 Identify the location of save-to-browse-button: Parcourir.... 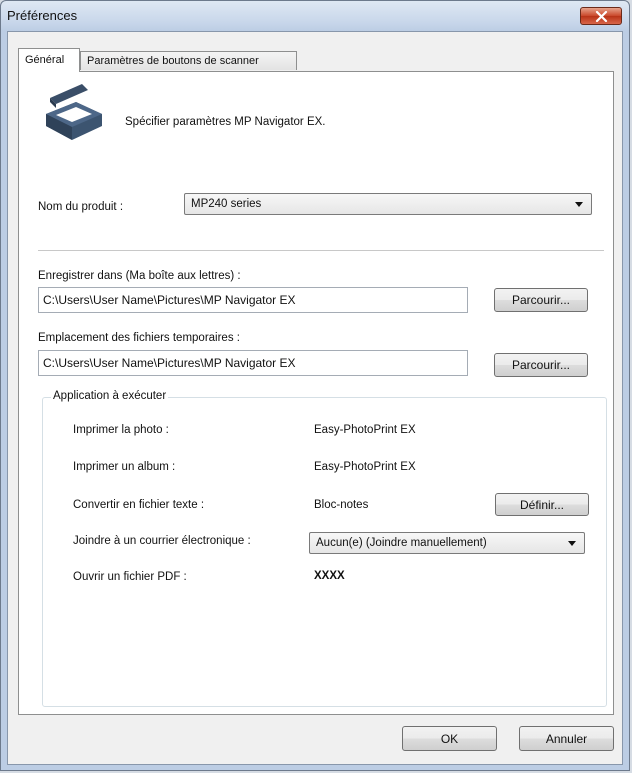
(541, 300).